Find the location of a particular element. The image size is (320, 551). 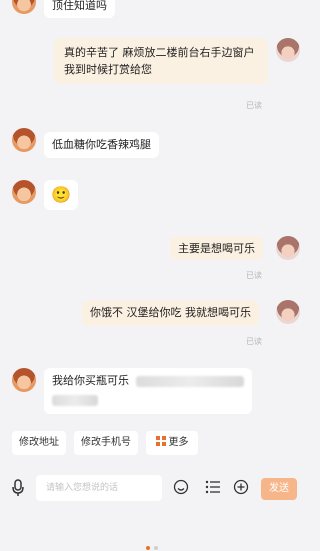

input-placeholder: 请输入您想说的话 is located at coordinates (82, 488).